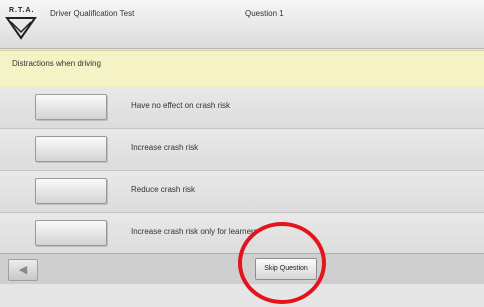 This screenshot has height=307, width=484. What do you see at coordinates (242, 150) in the screenshot?
I see `answer-row-2: Increase crash risk` at bounding box center [242, 150].